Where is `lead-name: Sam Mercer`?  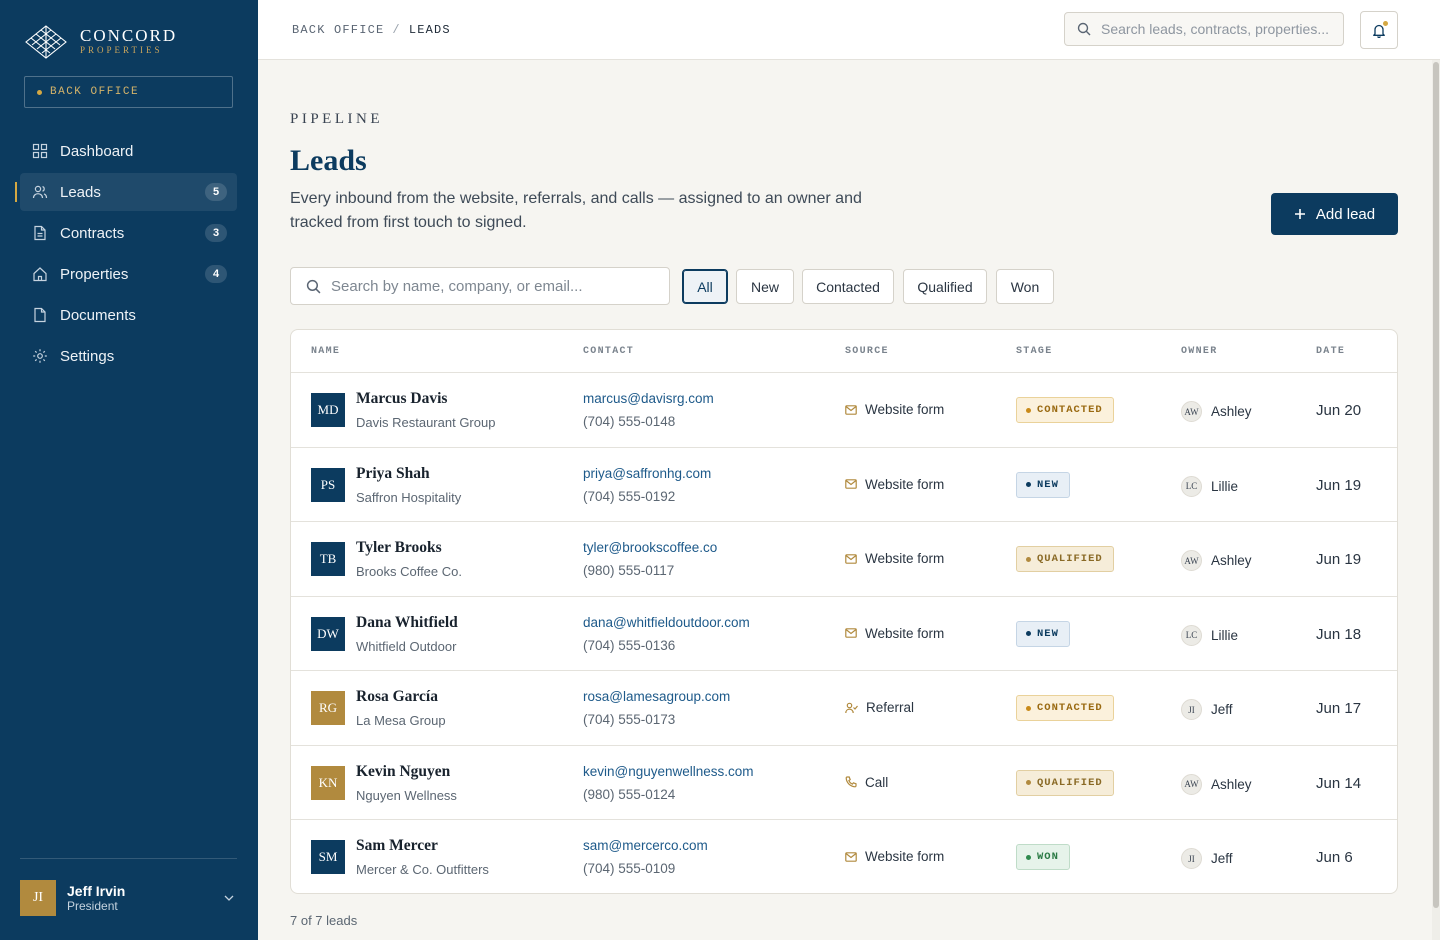 lead-name: Sam Mercer is located at coordinates (397, 846).